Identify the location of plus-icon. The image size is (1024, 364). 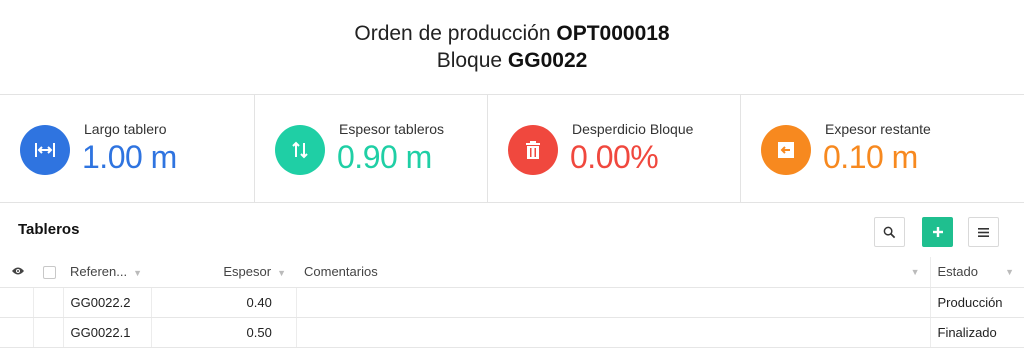
(937, 232).